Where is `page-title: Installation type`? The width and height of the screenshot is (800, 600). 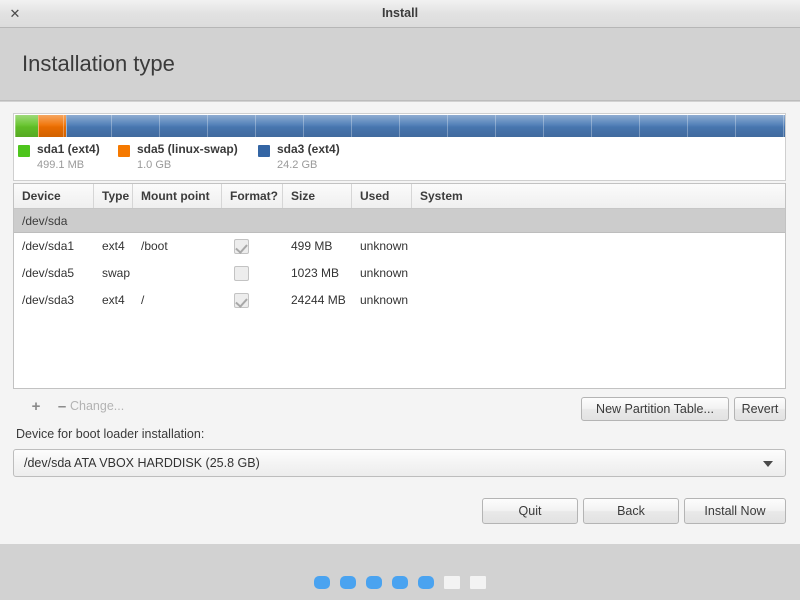
page-title: Installation type is located at coordinates (98, 63).